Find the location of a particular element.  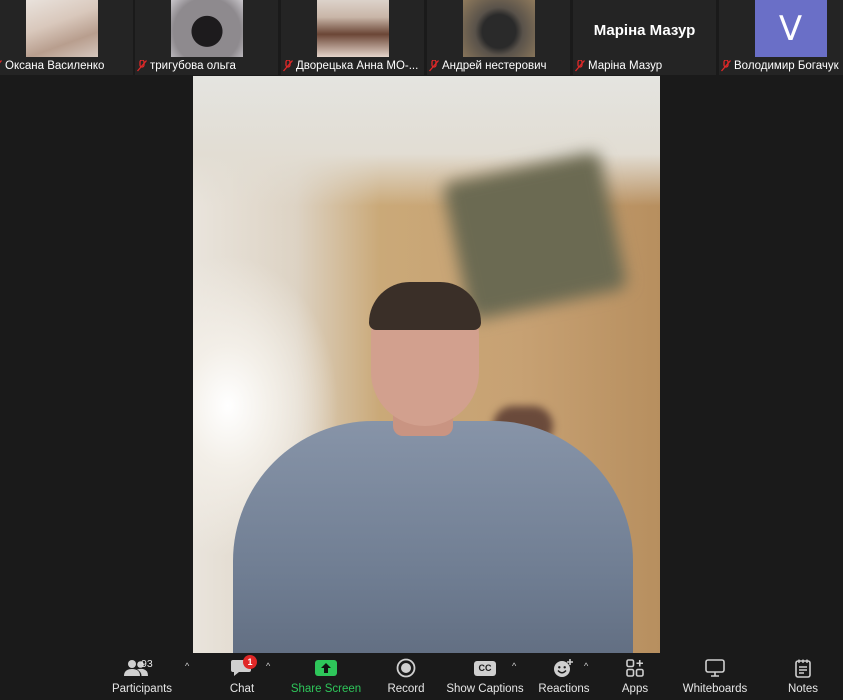

notes-label: Notes is located at coordinates (803, 689).